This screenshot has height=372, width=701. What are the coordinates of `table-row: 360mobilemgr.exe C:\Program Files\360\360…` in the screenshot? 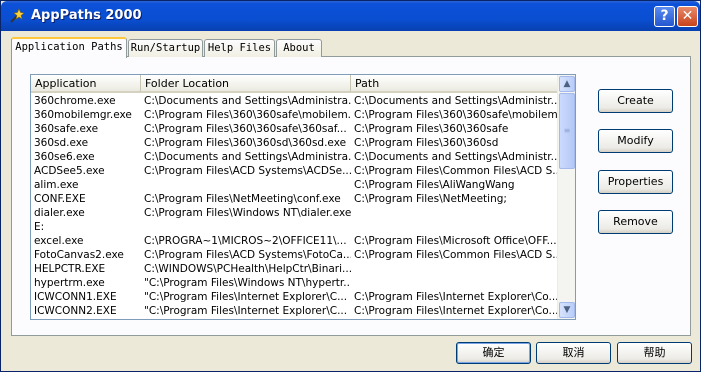 It's located at (295, 115).